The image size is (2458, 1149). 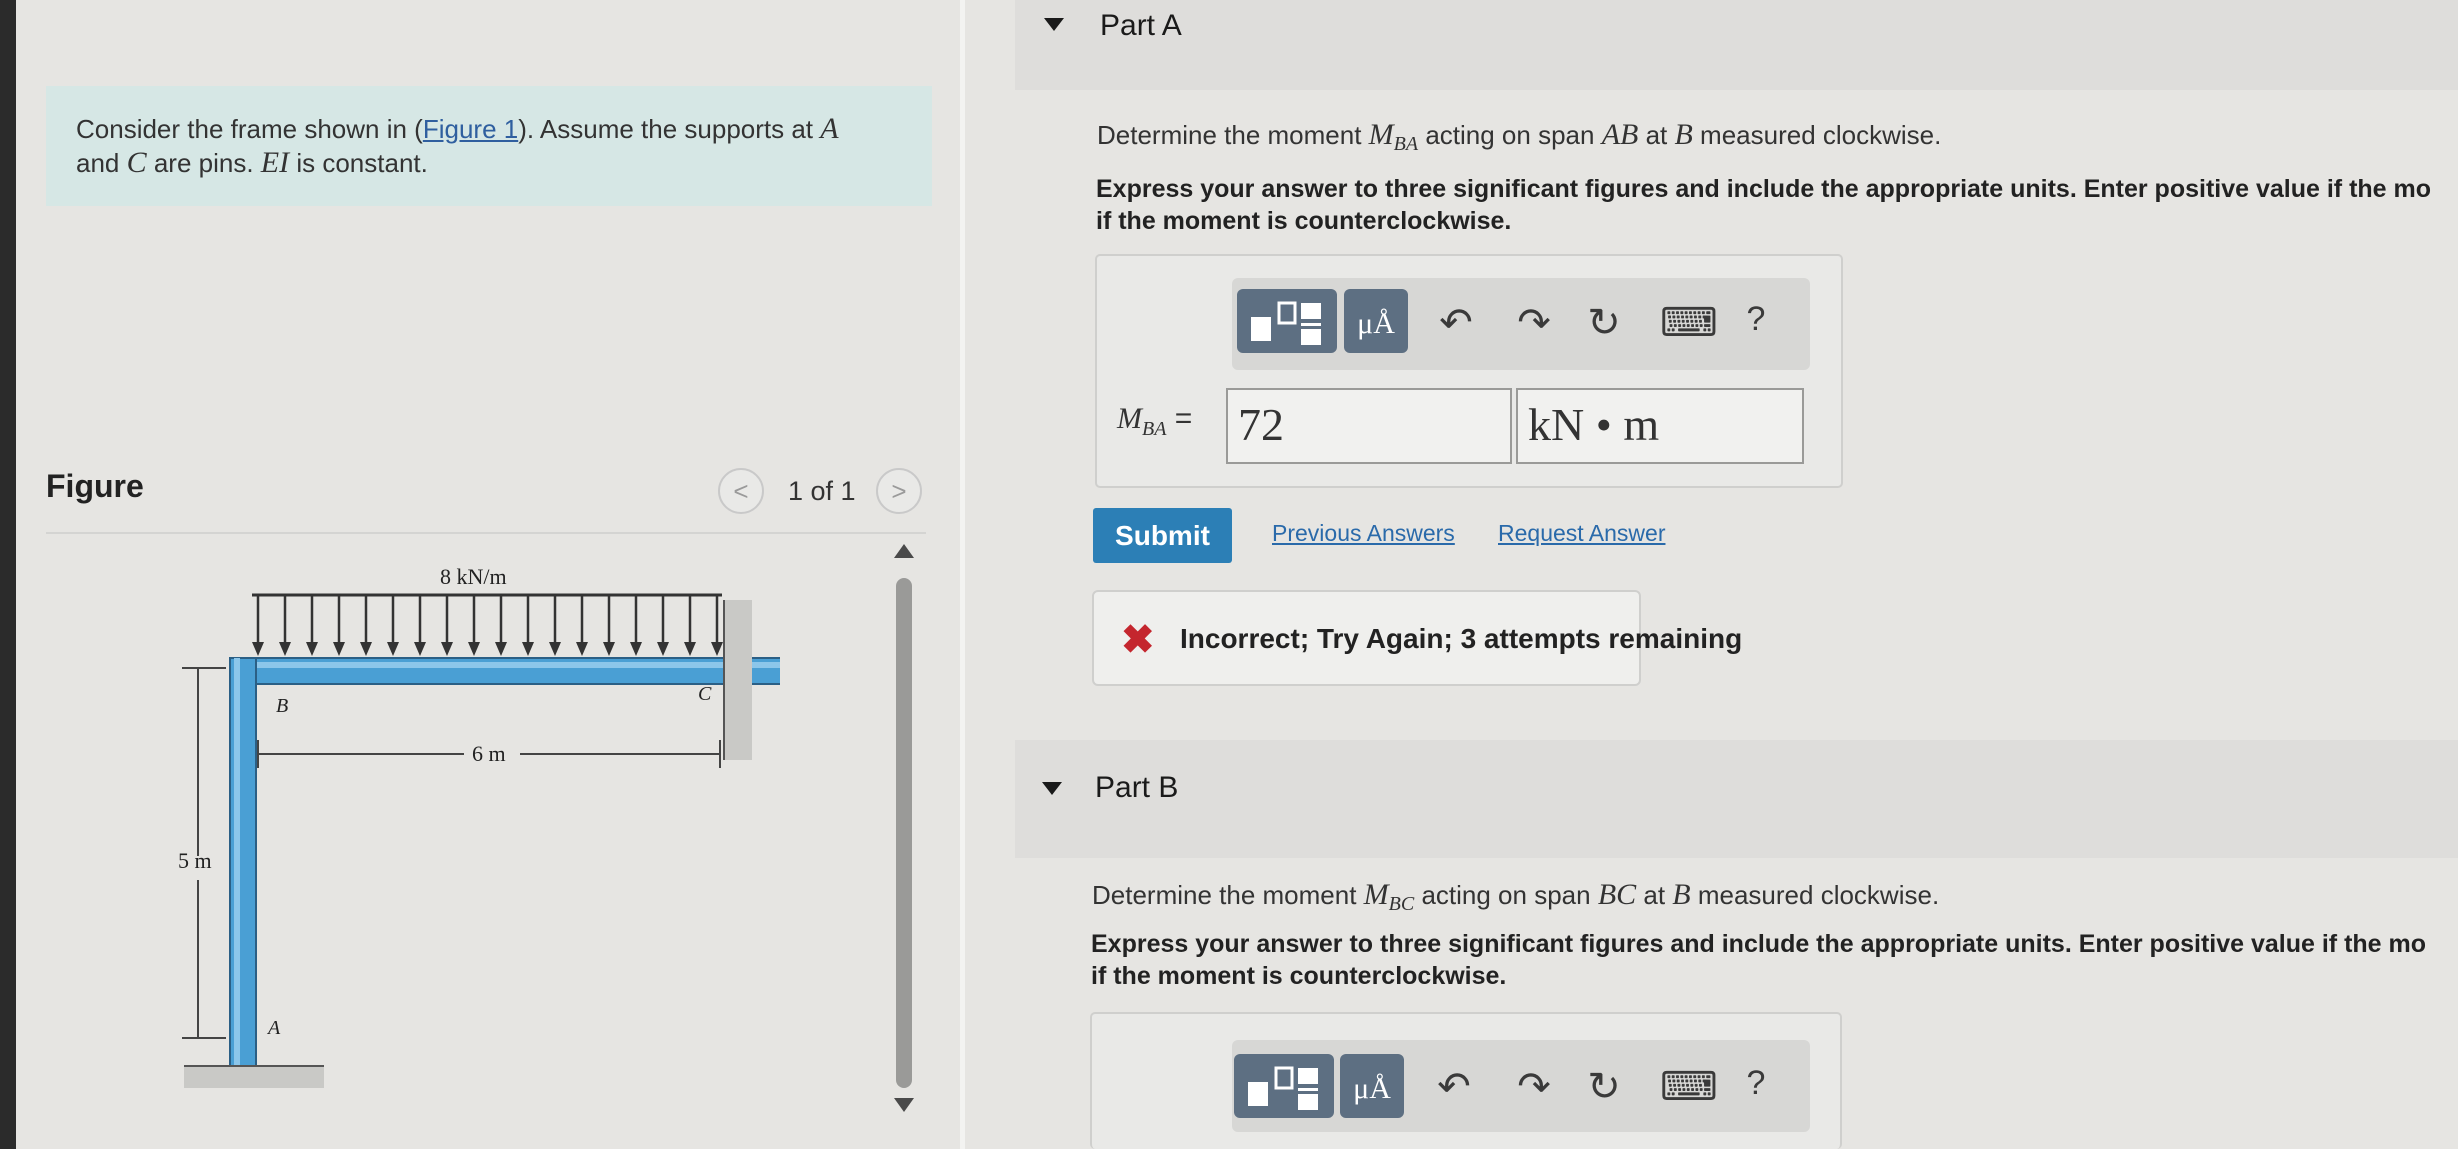 I want to click on column-highlight, so click(x=237, y=862).